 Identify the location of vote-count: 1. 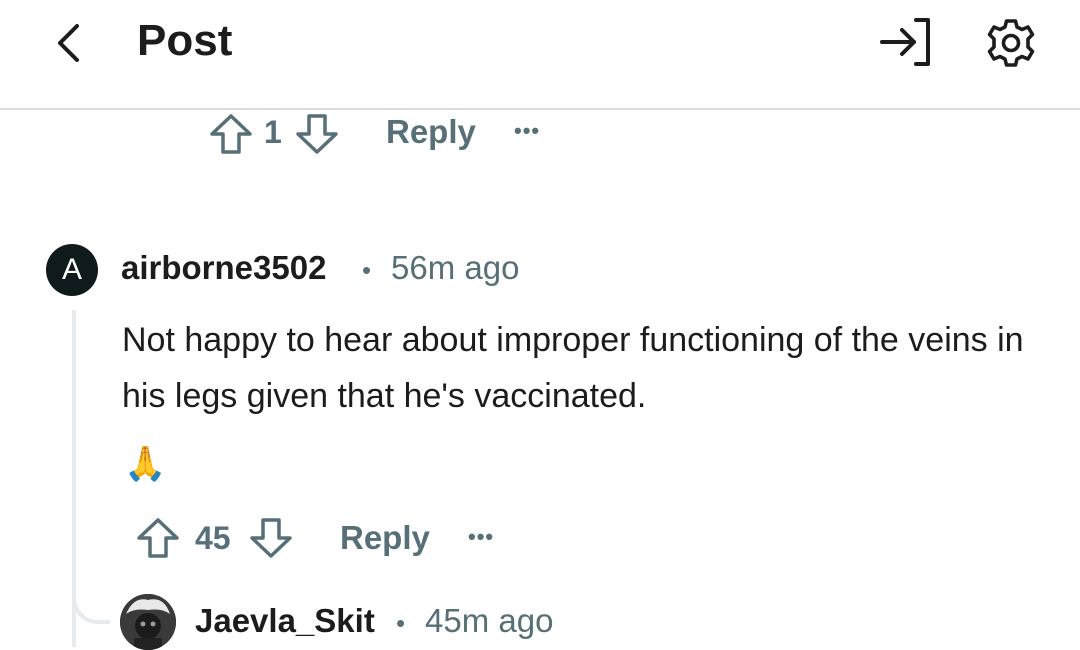
(273, 132).